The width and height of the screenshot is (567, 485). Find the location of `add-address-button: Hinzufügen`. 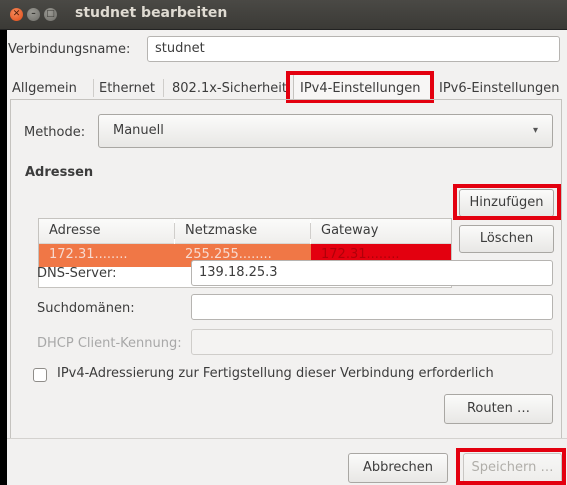

add-address-button: Hinzufügen is located at coordinates (506, 203).